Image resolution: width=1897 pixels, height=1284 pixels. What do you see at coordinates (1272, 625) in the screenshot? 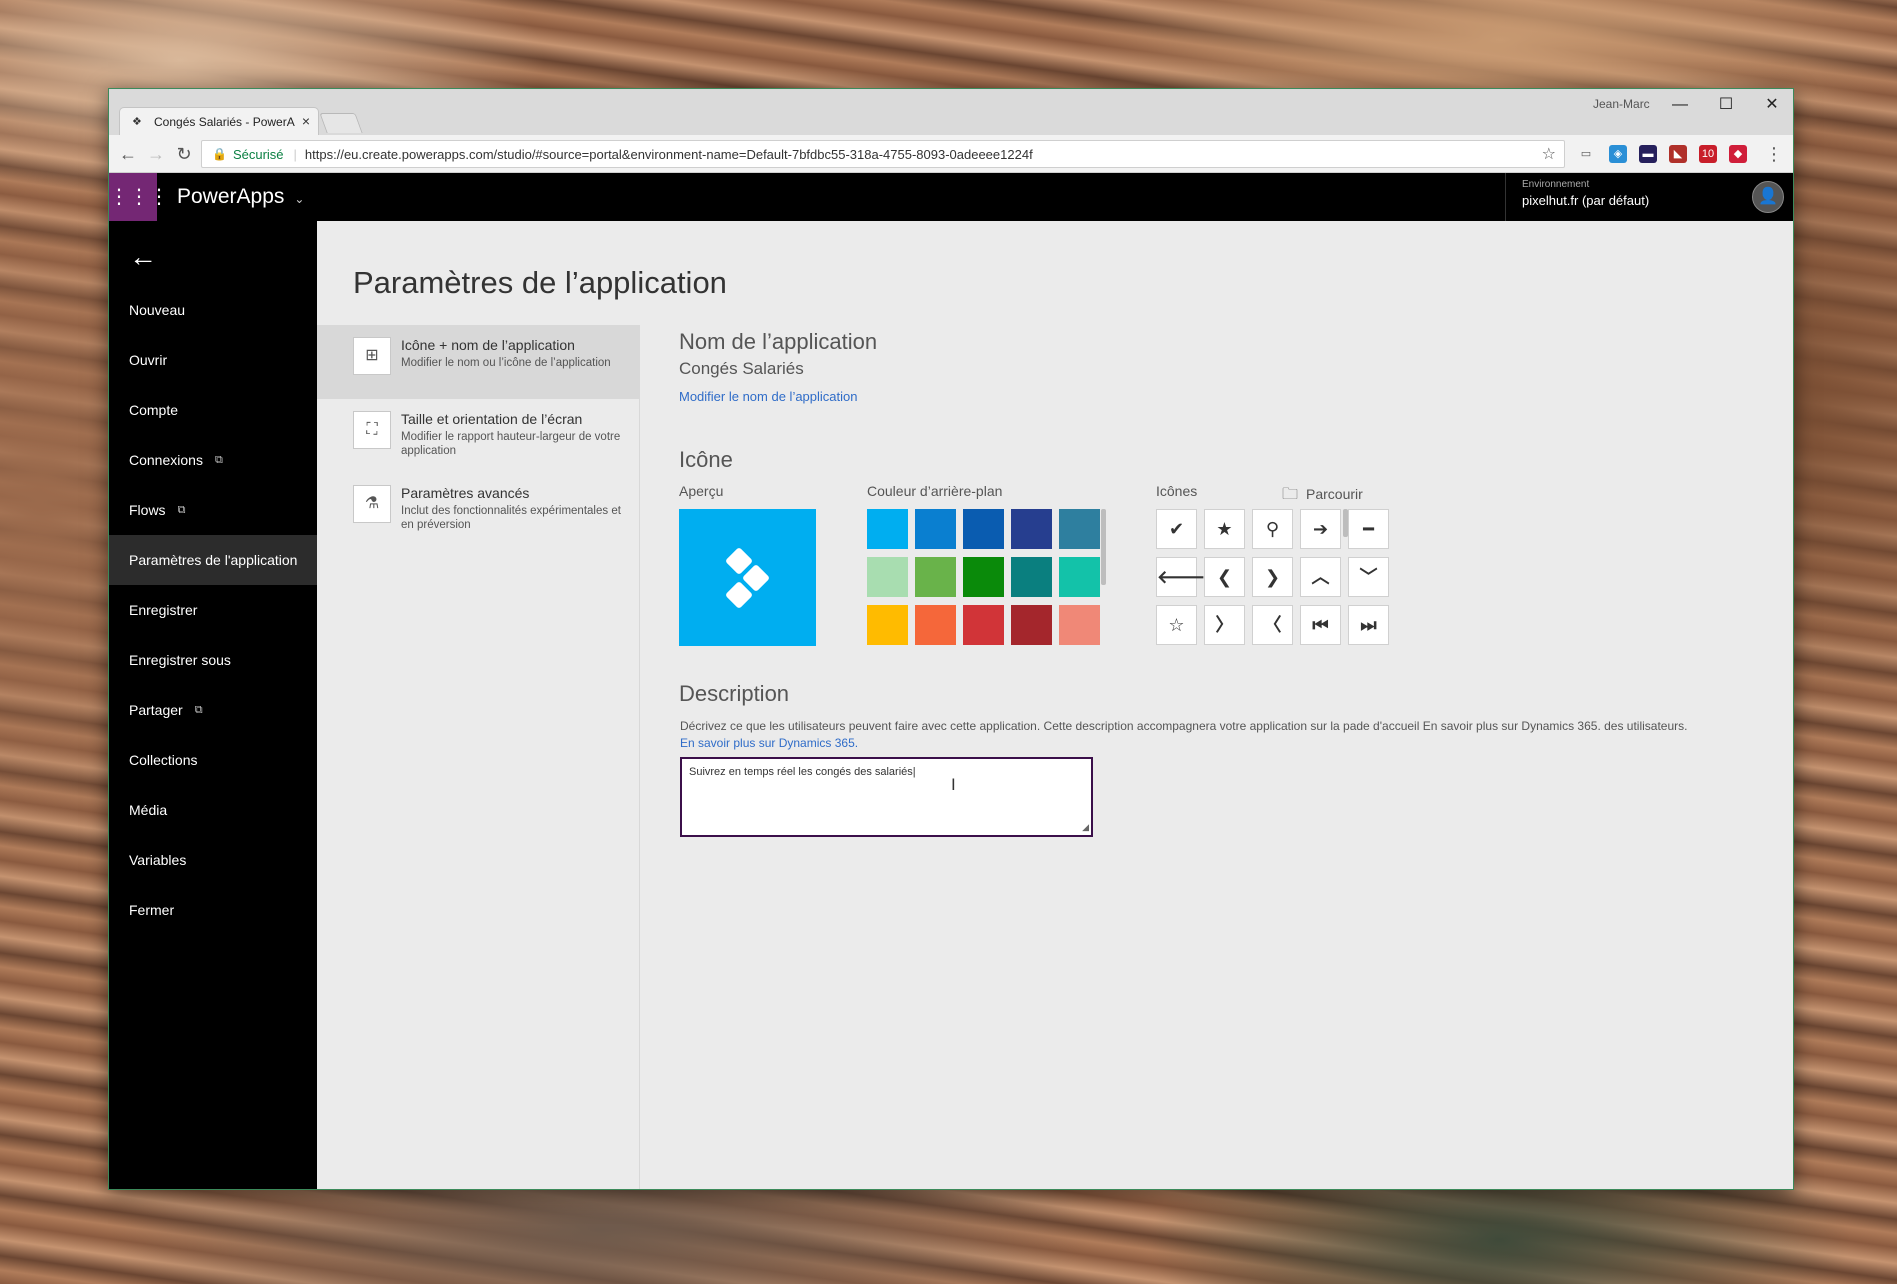
I see `chevron-left-thin-icon: 〈` at bounding box center [1272, 625].